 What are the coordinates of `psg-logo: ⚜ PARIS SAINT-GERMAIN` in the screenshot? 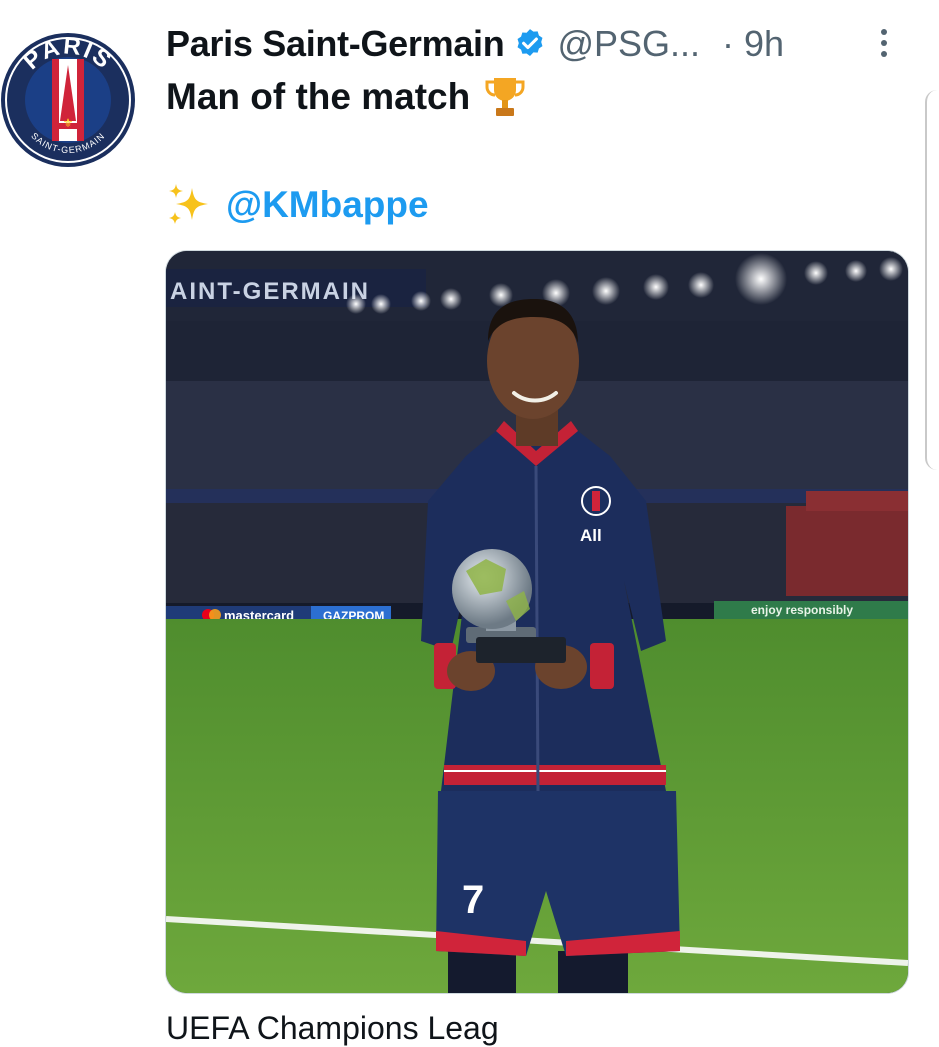 It's located at (68, 99).